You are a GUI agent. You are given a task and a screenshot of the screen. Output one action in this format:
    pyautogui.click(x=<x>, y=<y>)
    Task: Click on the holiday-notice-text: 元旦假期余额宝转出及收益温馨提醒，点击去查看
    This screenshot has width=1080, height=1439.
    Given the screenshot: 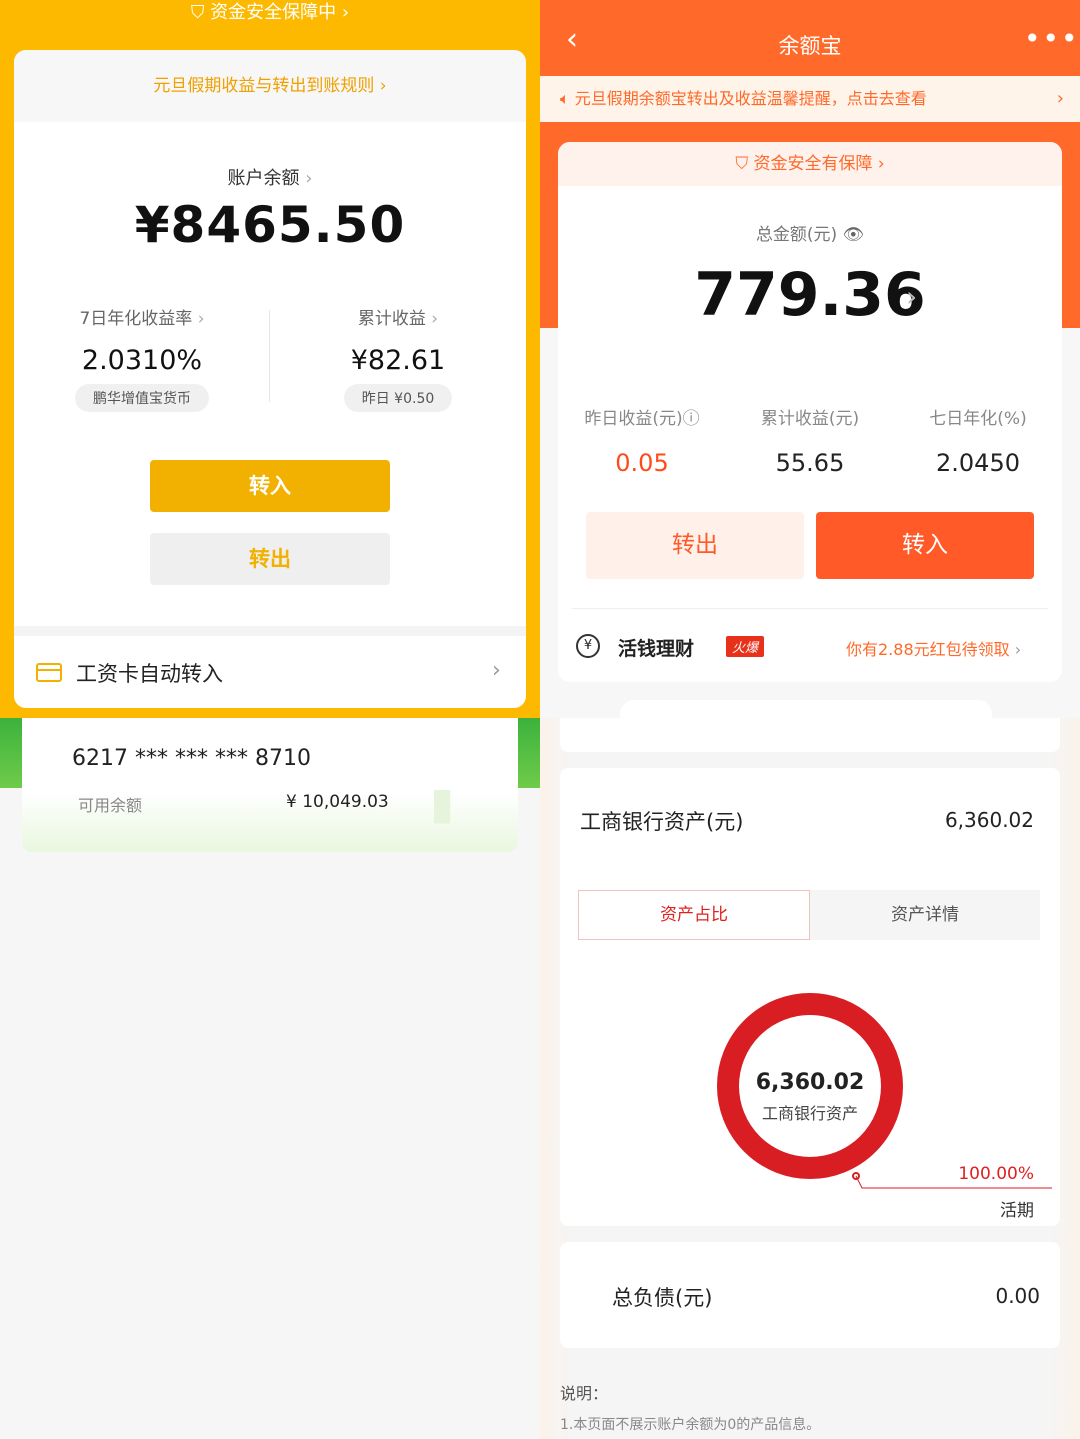 What is the action you would take?
    pyautogui.click(x=750, y=98)
    